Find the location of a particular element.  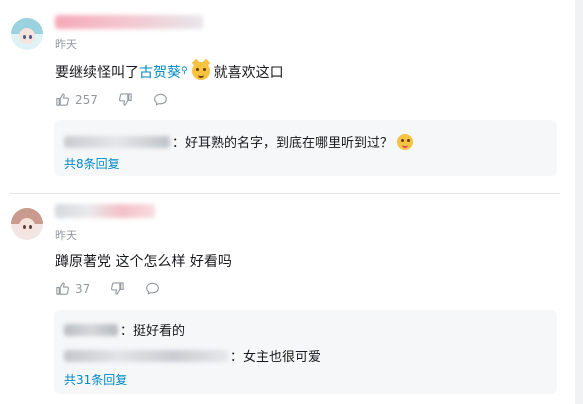

sub-reply: ：好耳熟的名字，到底在哪里听到过？ is located at coordinates (239, 141).